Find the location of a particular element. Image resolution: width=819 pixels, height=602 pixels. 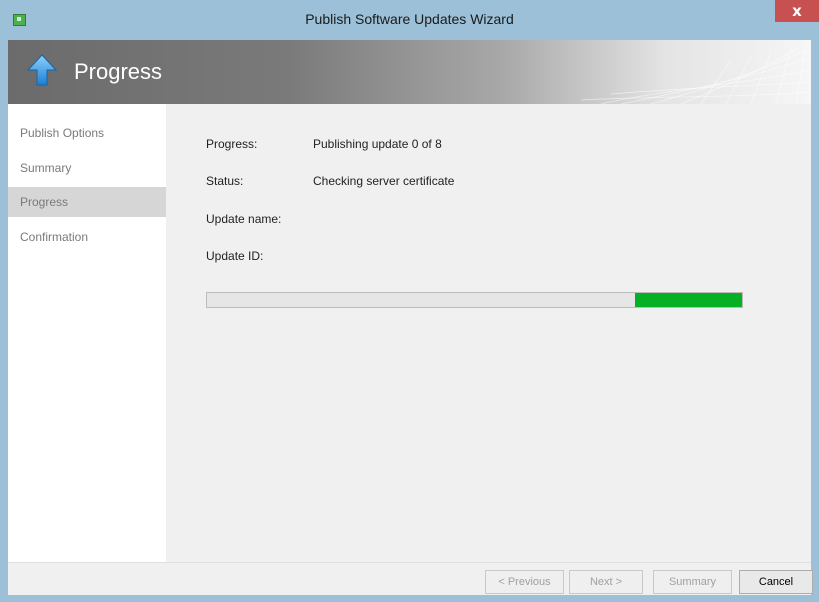

progress-label: Progress: is located at coordinates (232, 144).